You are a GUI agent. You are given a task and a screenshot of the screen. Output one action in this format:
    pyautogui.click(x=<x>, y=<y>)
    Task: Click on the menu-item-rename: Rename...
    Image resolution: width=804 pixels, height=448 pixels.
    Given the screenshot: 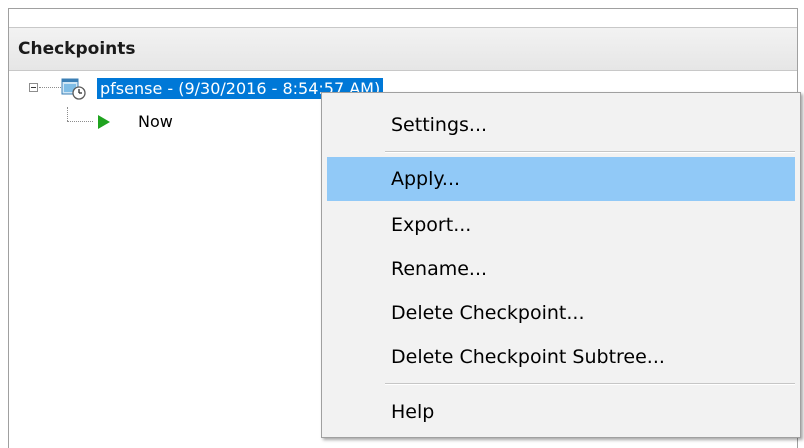 What is the action you would take?
    pyautogui.click(x=561, y=269)
    